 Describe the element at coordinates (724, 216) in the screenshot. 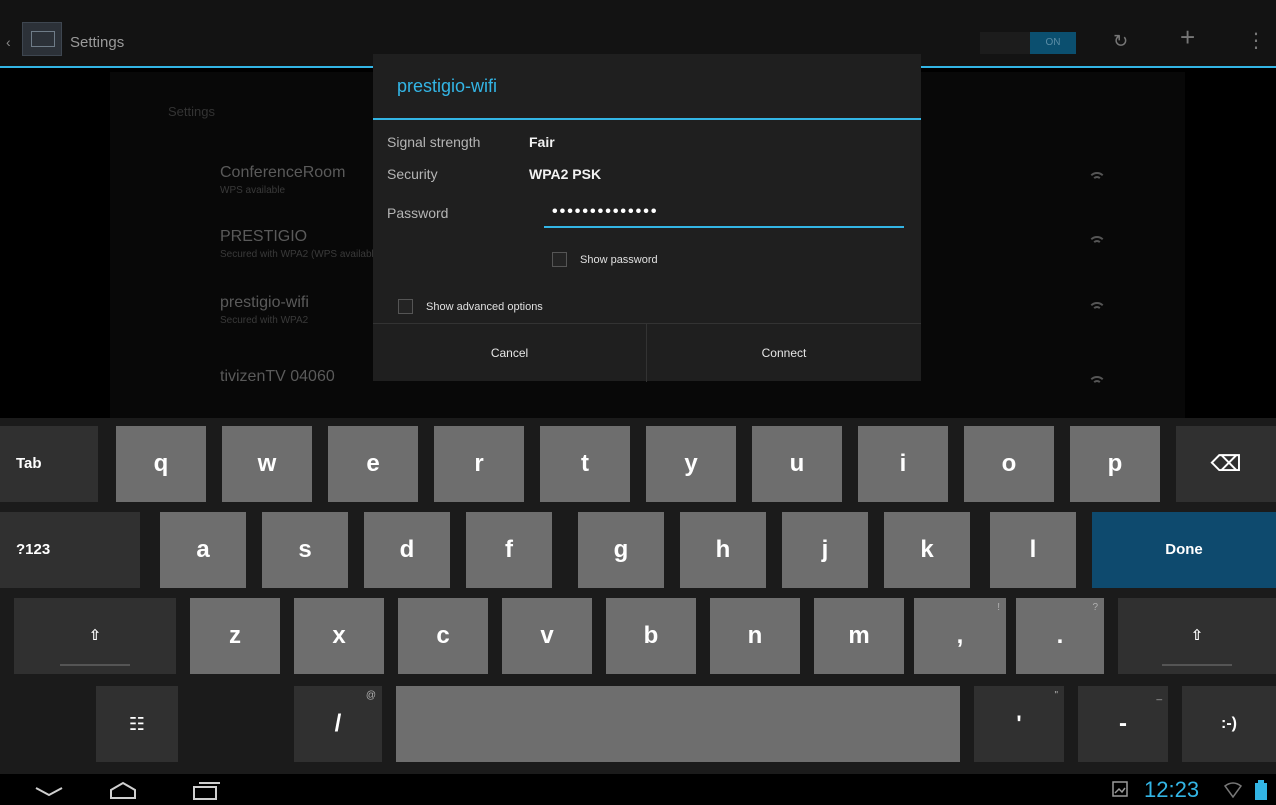

I see `password-input: ••••••••••••••` at that location.